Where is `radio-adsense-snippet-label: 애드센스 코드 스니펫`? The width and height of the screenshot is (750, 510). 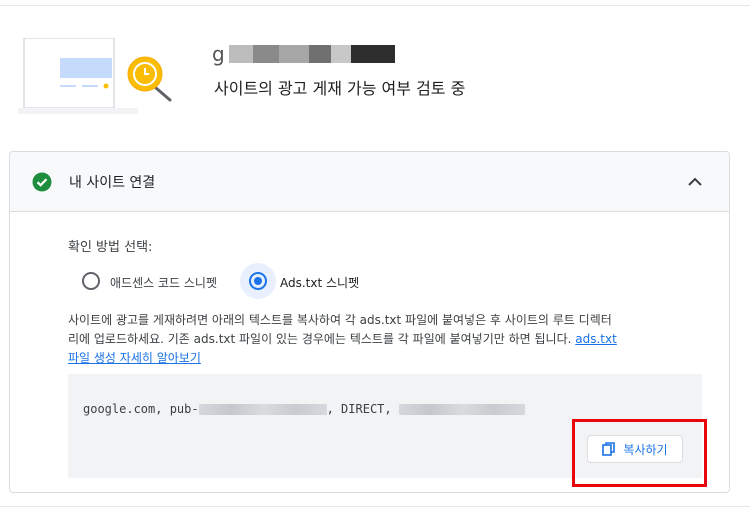 radio-adsense-snippet-label: 애드센스 코드 스니펫 is located at coordinates (163, 282).